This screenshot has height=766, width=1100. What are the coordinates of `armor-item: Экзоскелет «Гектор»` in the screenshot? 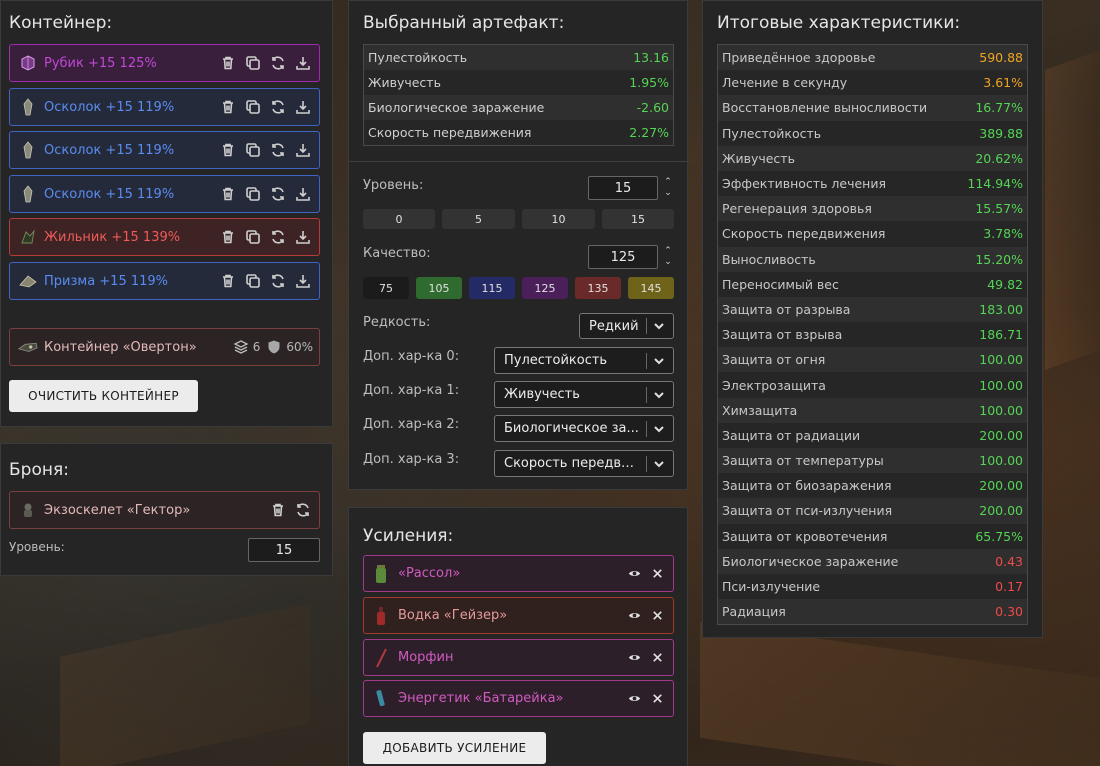 It's located at (164, 510).